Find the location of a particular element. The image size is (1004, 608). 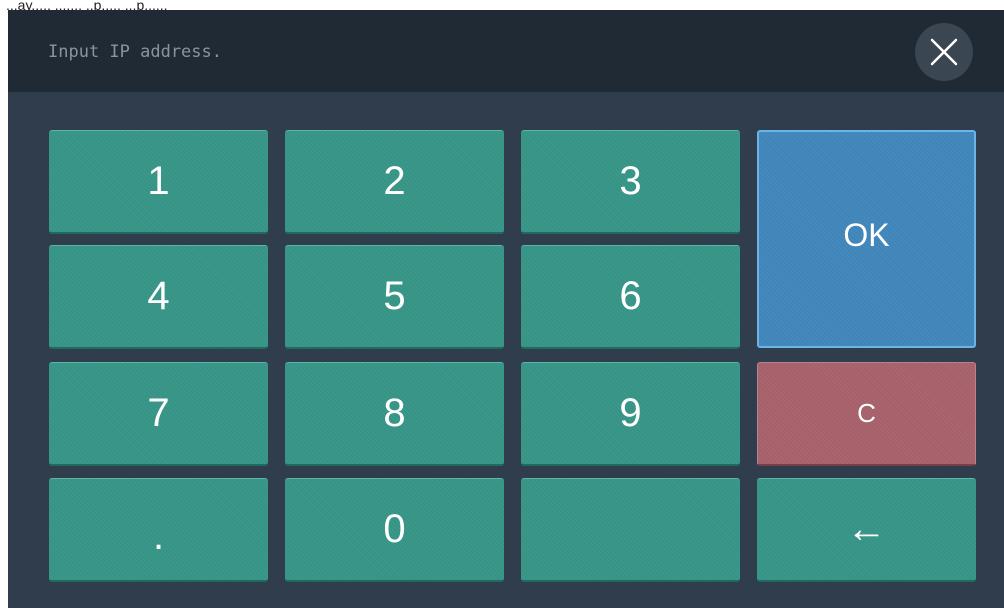

key-0: 0 is located at coordinates (394, 530).